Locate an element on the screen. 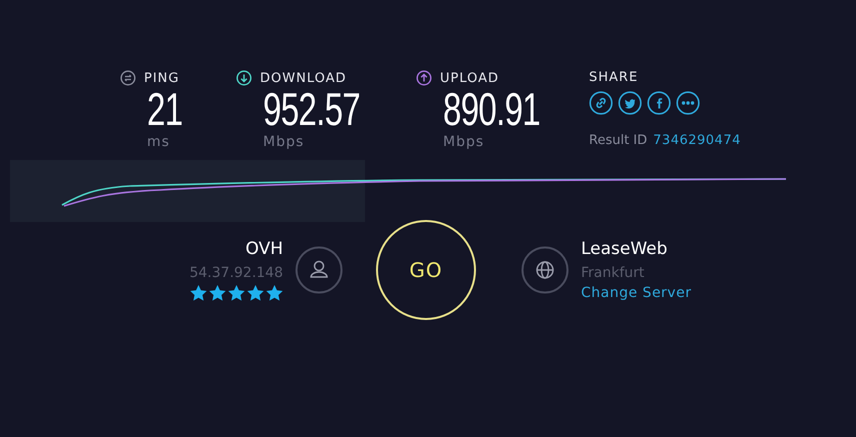 The image size is (856, 437). provider-name: OVH is located at coordinates (264, 249).